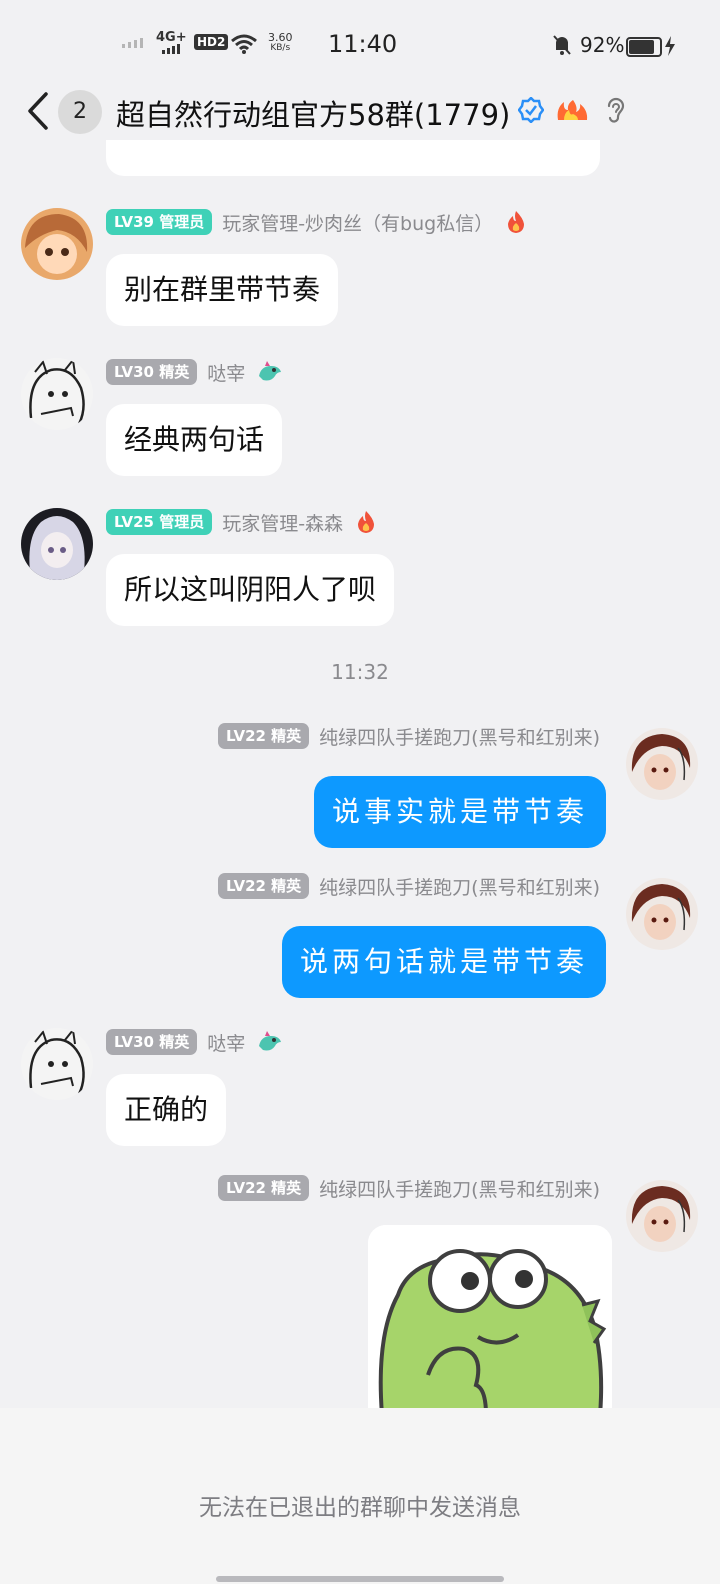 This screenshot has height=1584, width=720. I want to click on group-title: 超自然行动组官方58群(1779), so click(313, 113).